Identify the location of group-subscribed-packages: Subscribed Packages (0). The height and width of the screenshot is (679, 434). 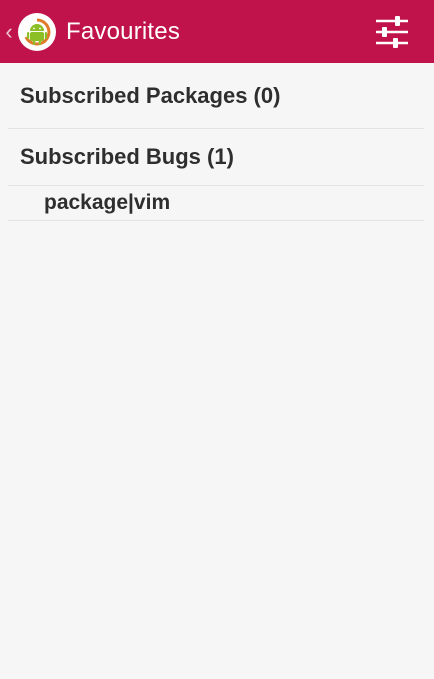
(216, 96).